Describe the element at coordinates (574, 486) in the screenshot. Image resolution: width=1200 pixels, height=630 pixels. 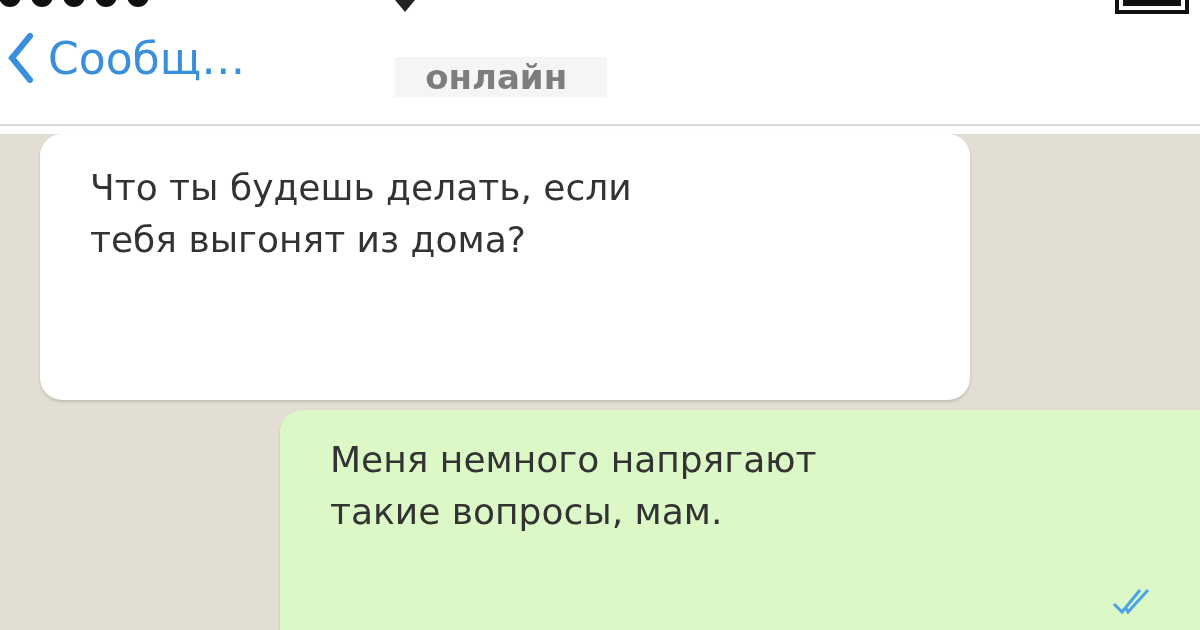
I see `message-text: Меня немного напрягают такие вопросы, мам.` at that location.